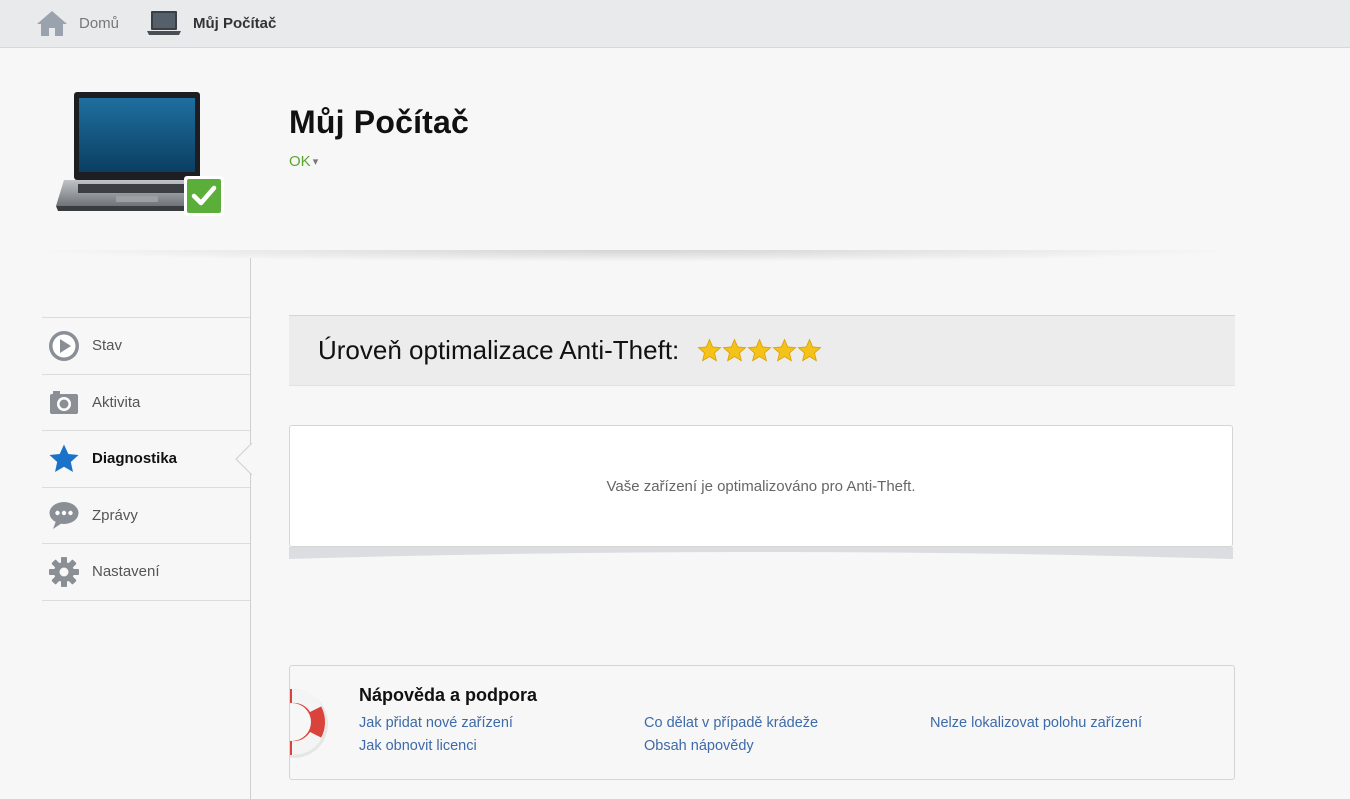  Describe the element at coordinates (146, 346) in the screenshot. I see `sidebar-item-stav: Stav` at that location.